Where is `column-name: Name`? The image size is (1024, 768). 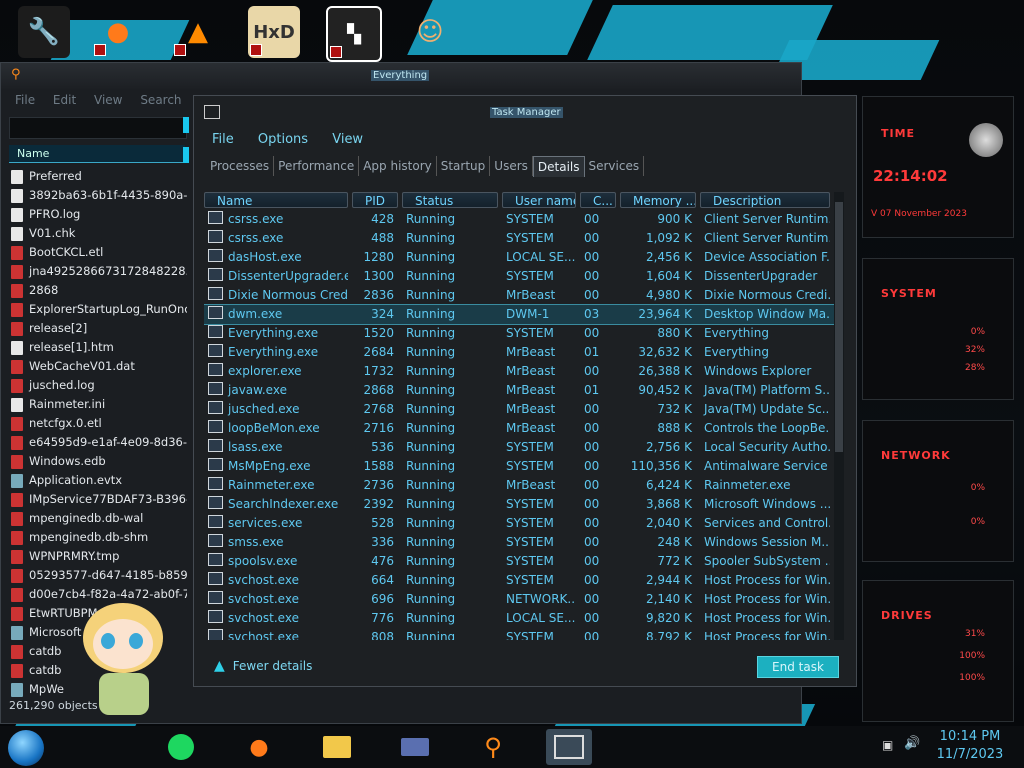
column-name: Name is located at coordinates (276, 200).